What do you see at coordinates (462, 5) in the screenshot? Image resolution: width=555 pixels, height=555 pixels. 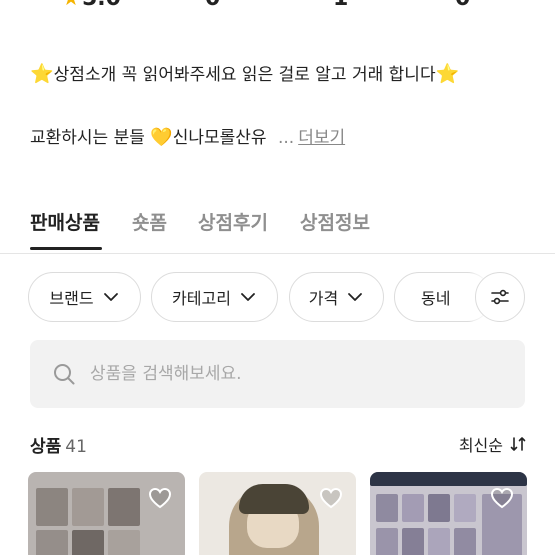 I see `stat-value-4: 0` at bounding box center [462, 5].